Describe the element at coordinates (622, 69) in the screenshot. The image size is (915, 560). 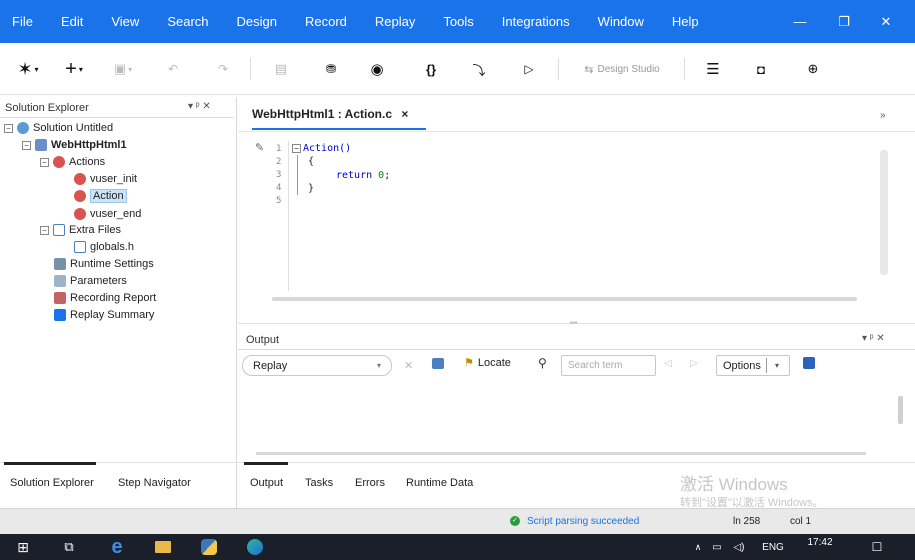
I see `design-studio-button: ⇆ Design Studio` at that location.